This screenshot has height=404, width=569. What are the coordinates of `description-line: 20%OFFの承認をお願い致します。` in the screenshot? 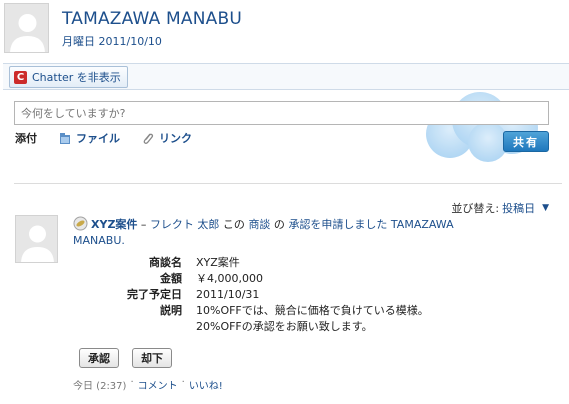 It's located at (284, 326).